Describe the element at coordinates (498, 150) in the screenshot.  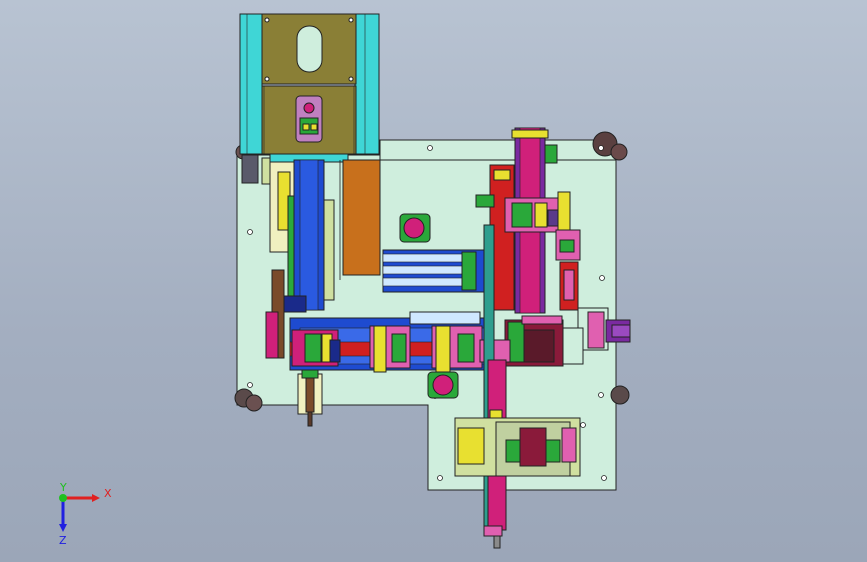
I see `base-plate-upper` at that location.